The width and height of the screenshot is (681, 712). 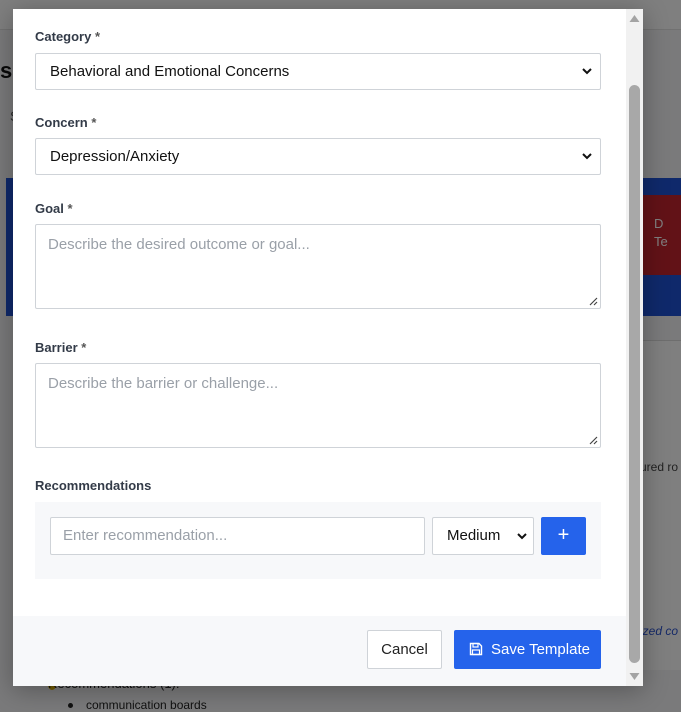 I want to click on barrier-label: Barrier *, so click(x=60, y=347).